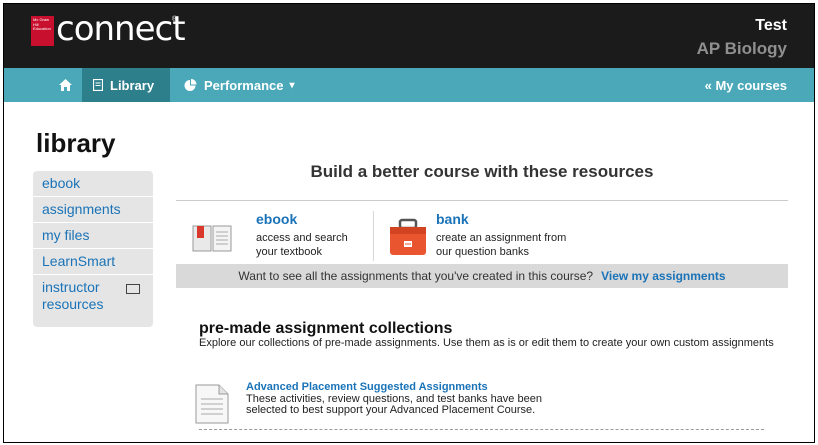 This screenshot has height=445, width=818. I want to click on pie-chart-icon, so click(190, 84).